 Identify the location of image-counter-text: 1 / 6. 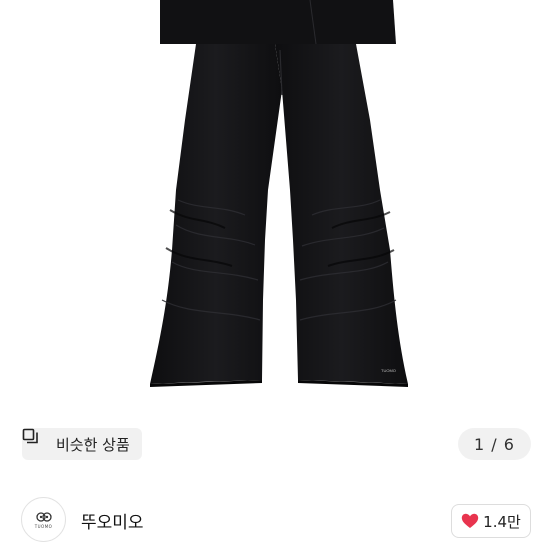
(494, 444).